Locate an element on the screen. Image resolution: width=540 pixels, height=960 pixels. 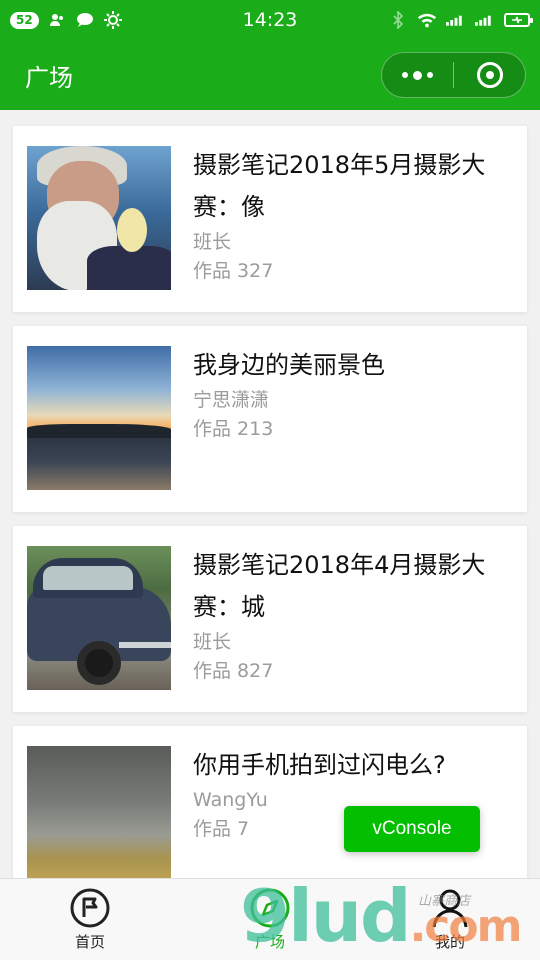
tab-square: 广场 is located at coordinates (270, 919).